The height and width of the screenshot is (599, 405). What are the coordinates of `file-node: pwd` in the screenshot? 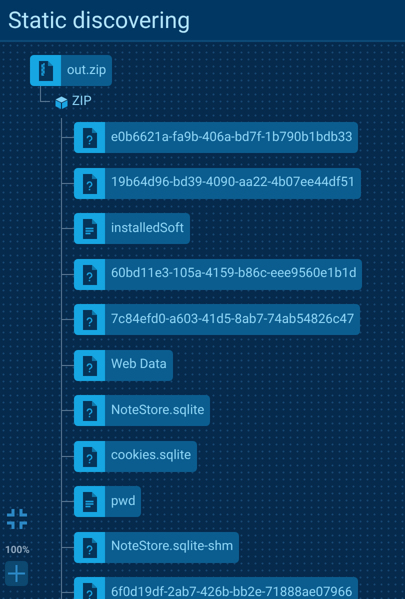 It's located at (108, 501).